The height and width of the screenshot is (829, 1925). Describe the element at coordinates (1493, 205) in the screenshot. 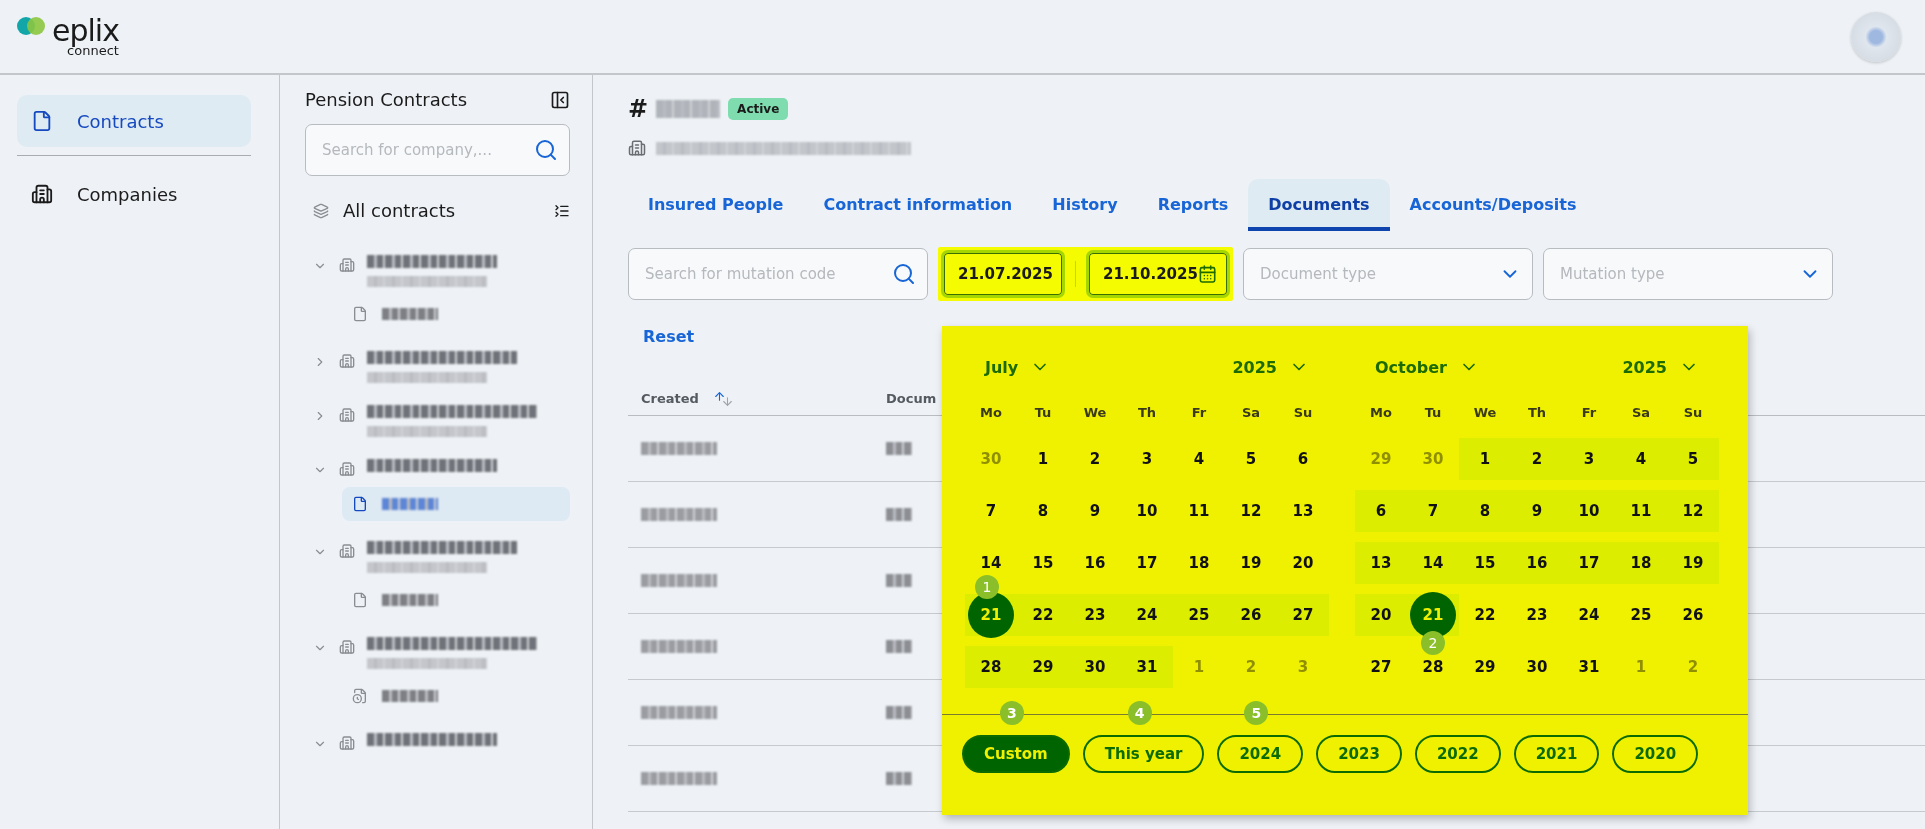

I see `tab: Accounts/Deposits` at that location.